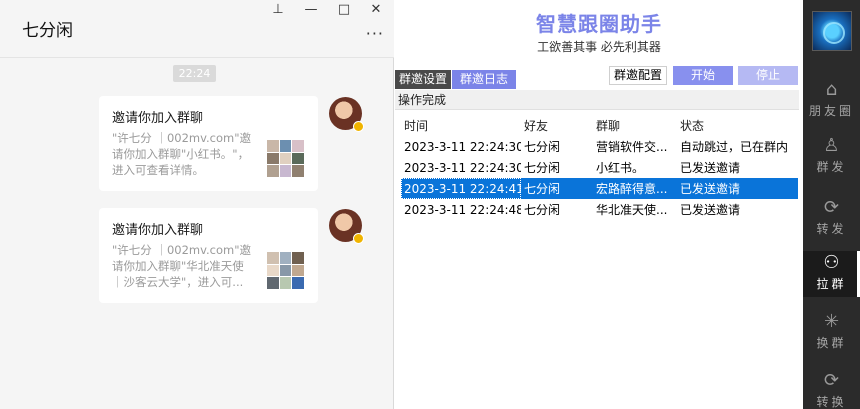 Image resolution: width=860 pixels, height=409 pixels. Describe the element at coordinates (557, 125) in the screenshot. I see `column-header-friend: 好友` at that location.